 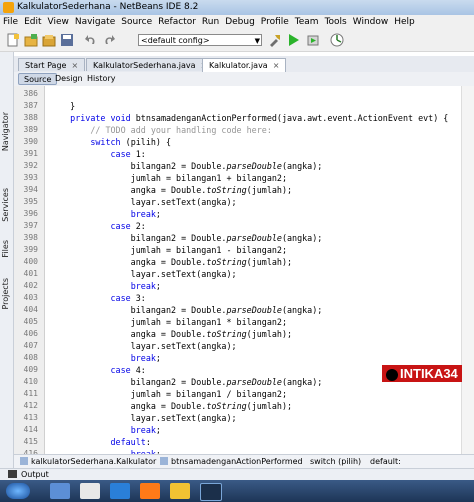 I want to click on menu-item-view: View, so click(x=58, y=22).